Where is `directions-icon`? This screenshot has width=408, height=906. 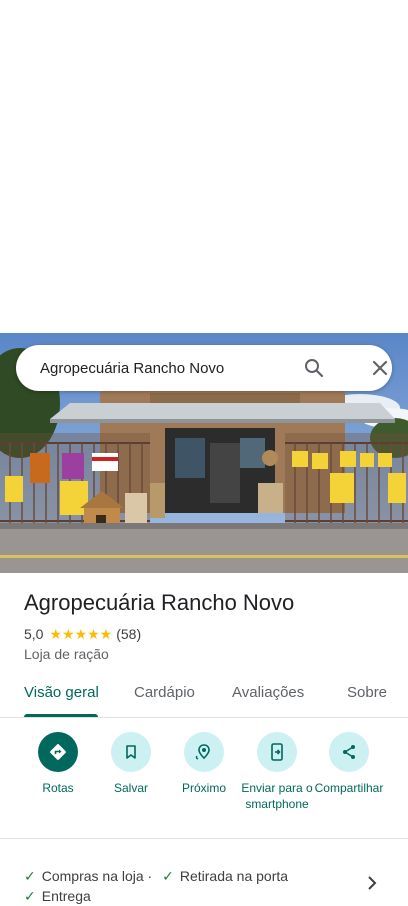
directions-icon is located at coordinates (58, 752).